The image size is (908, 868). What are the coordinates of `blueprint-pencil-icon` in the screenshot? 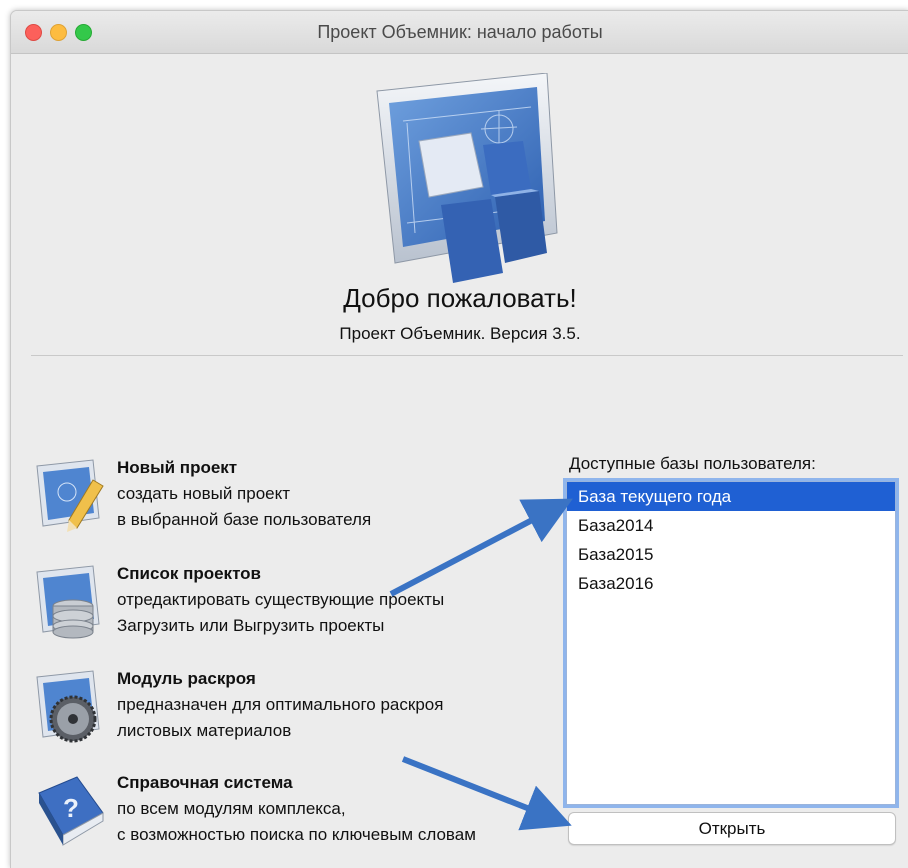 It's located at (70, 495).